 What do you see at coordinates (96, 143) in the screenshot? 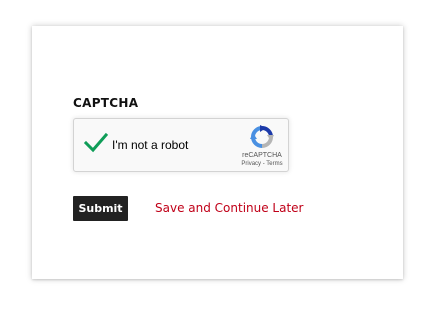
I see `checkmark-icon` at bounding box center [96, 143].